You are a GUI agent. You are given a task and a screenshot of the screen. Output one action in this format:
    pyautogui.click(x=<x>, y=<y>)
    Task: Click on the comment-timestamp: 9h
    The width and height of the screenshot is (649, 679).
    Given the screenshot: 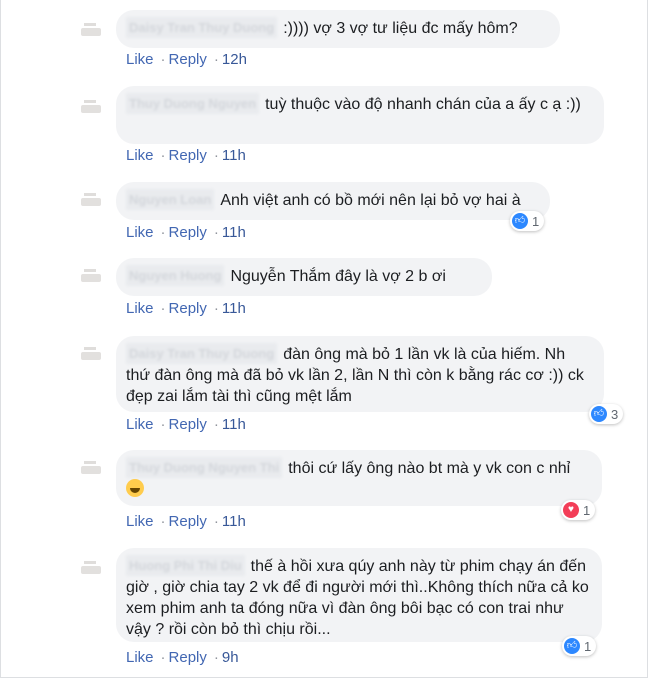 What is the action you would take?
    pyautogui.click(x=230, y=657)
    